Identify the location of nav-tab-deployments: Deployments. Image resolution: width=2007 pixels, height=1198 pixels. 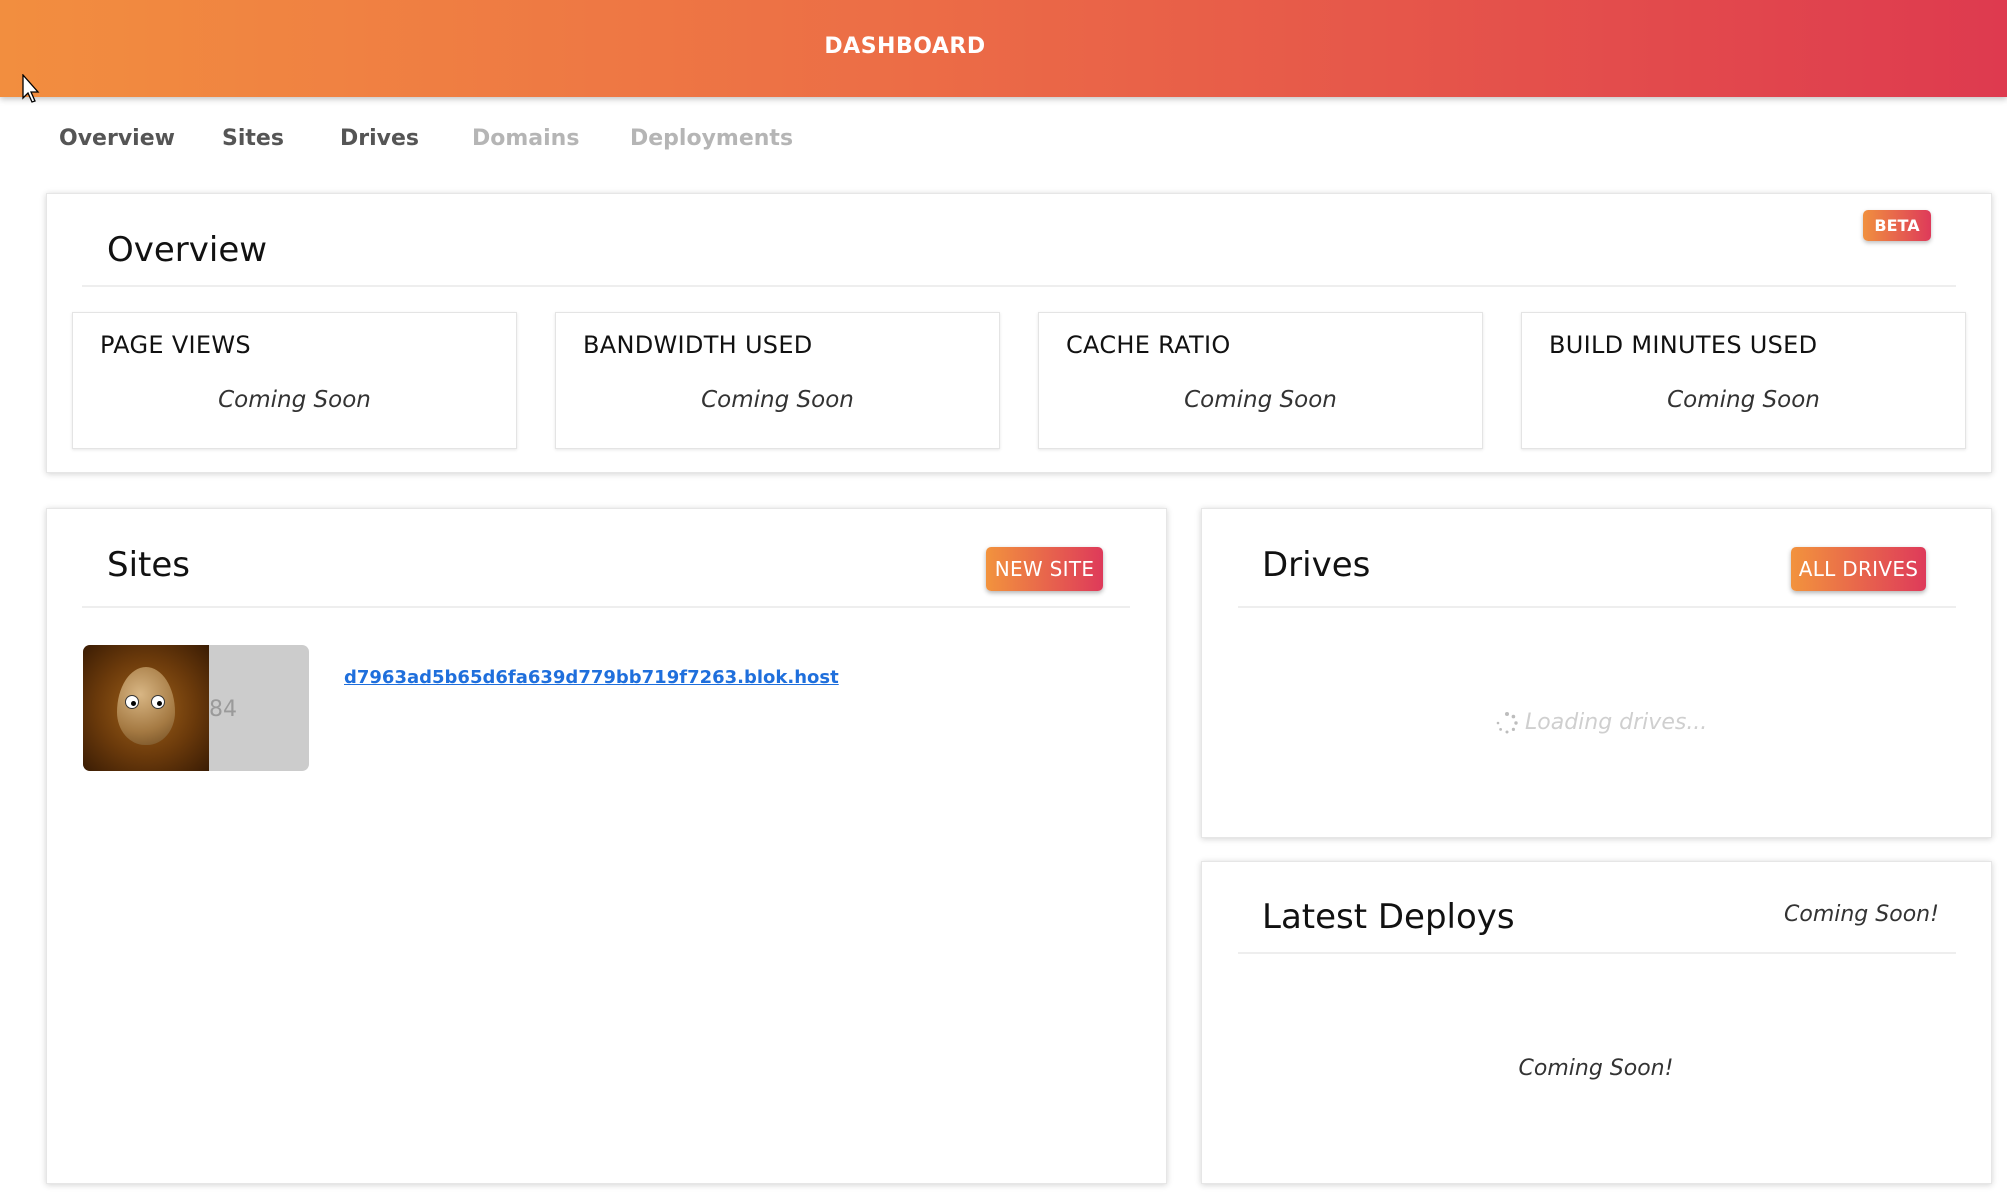
(712, 138).